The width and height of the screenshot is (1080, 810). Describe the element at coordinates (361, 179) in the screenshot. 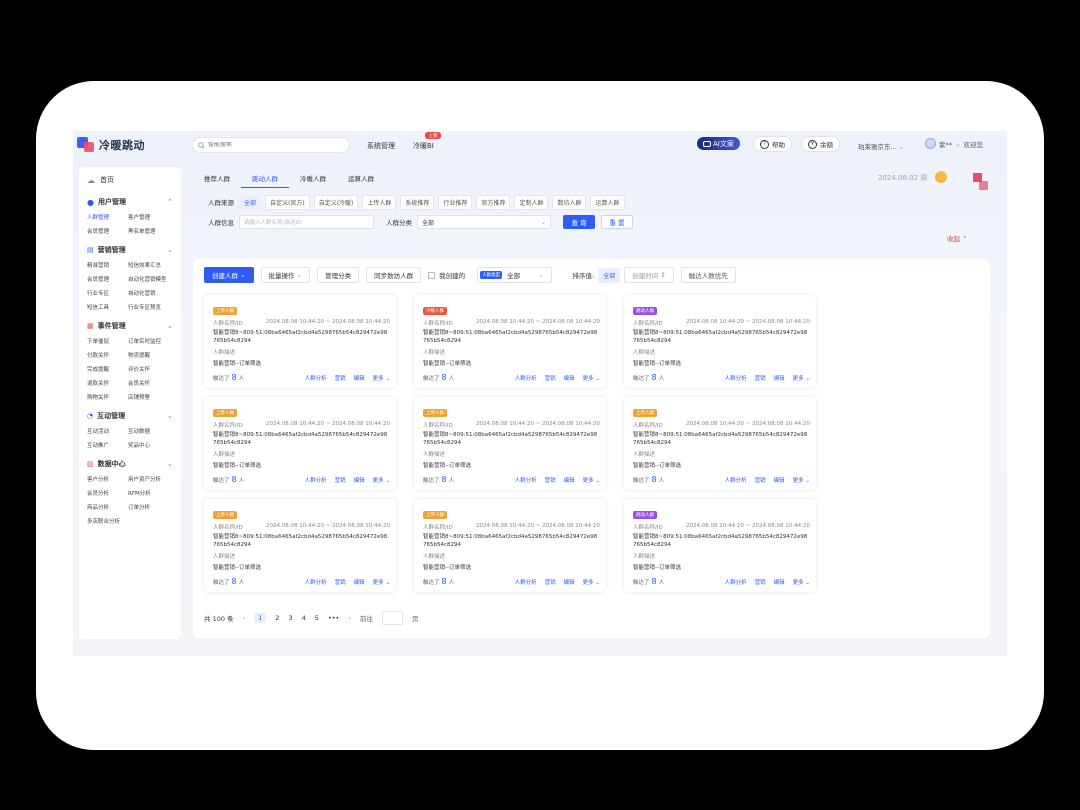

I see `tab-computed: 运算人群` at that location.